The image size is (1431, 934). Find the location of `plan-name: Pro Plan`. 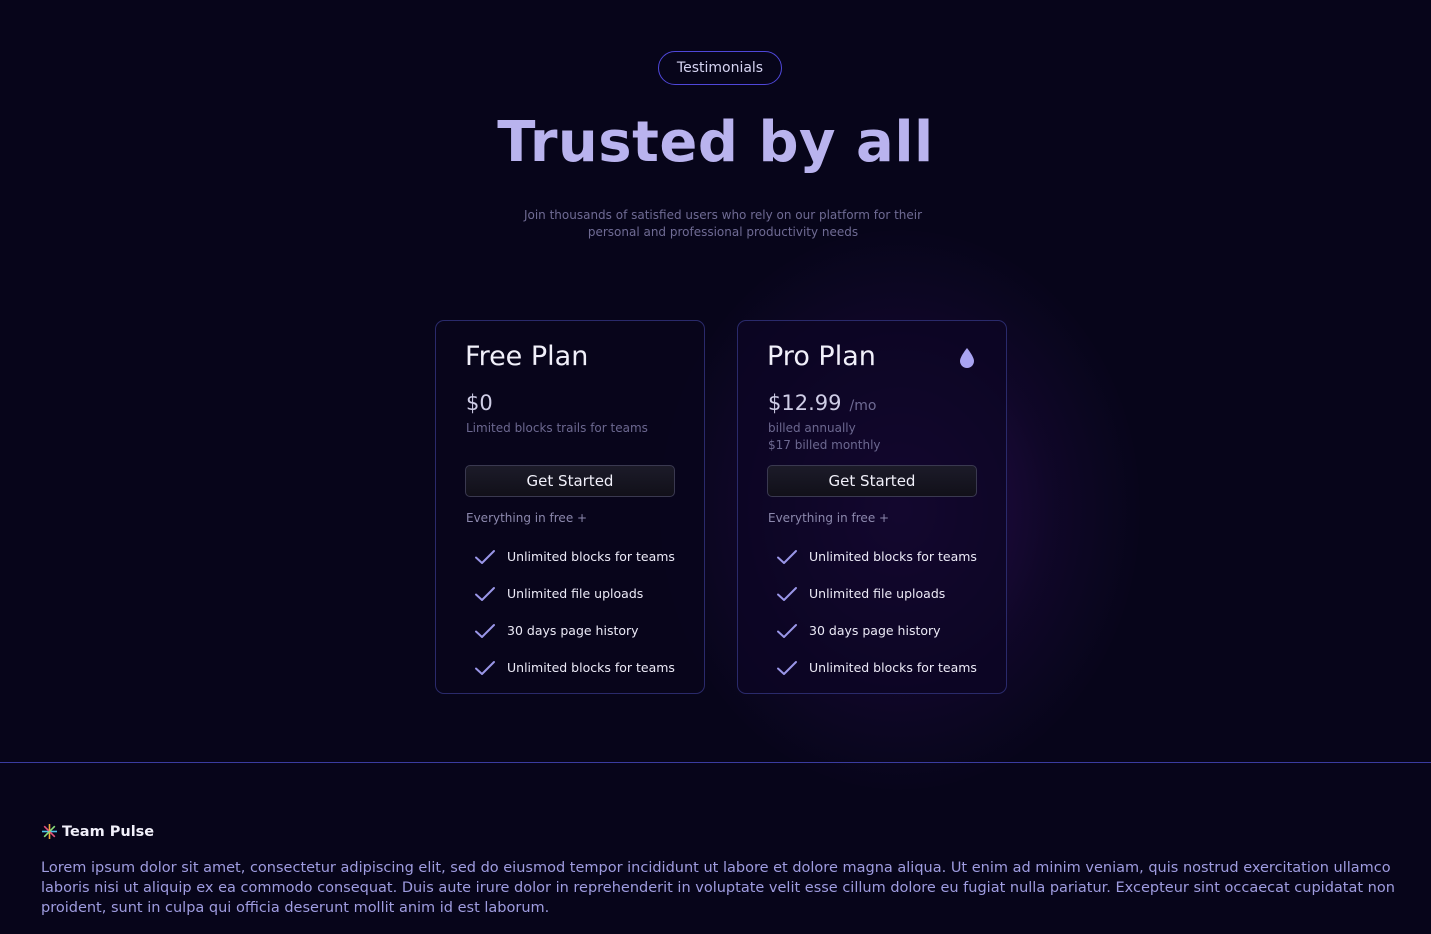

plan-name: Pro Plan is located at coordinates (821, 356).